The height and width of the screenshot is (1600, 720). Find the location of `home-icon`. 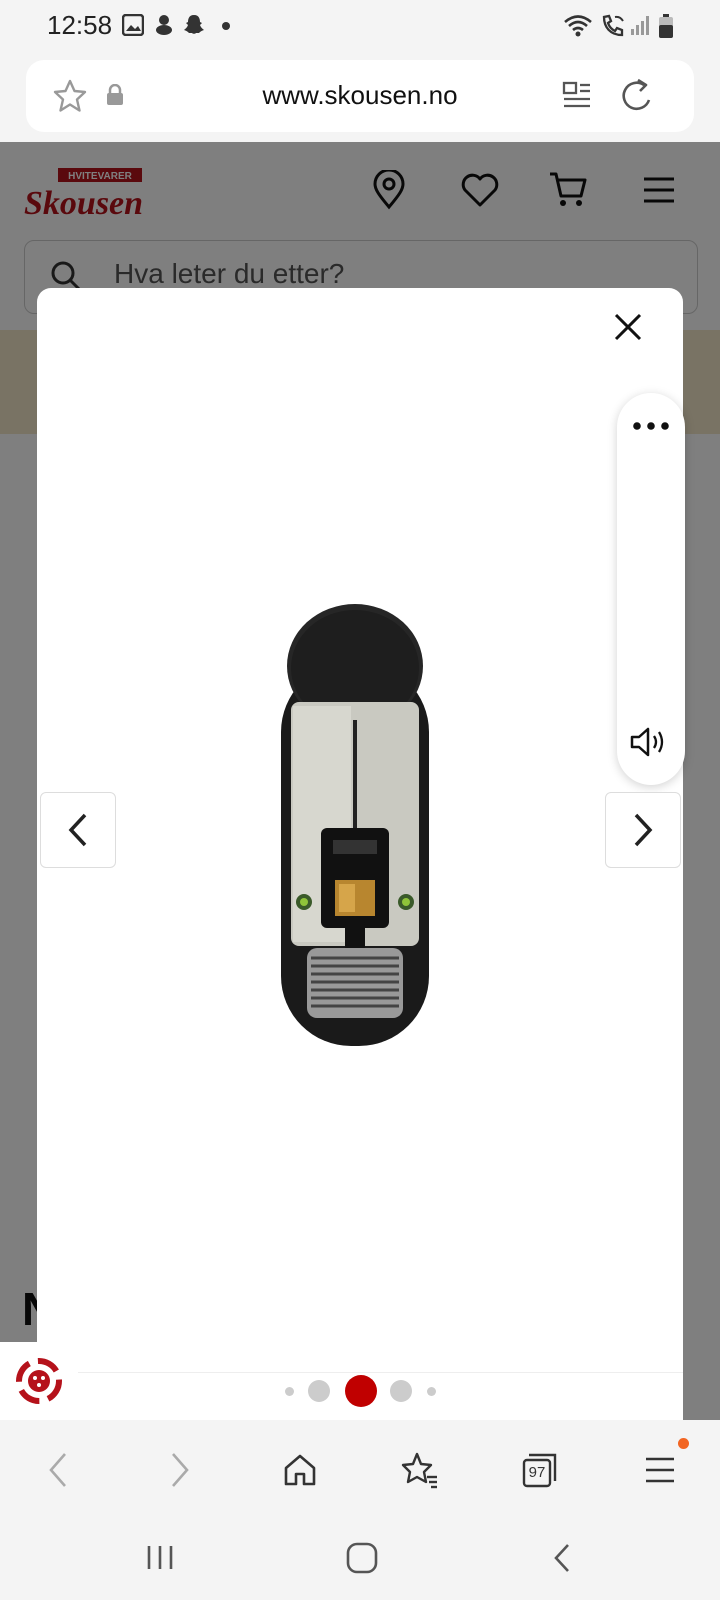

home-icon is located at coordinates (300, 1470).